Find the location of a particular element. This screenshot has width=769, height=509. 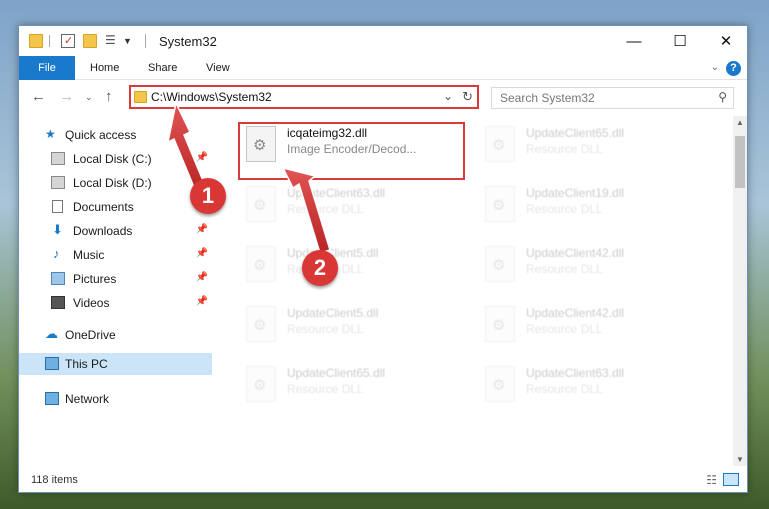

step-marker-2: 2 is located at coordinates (320, 268).